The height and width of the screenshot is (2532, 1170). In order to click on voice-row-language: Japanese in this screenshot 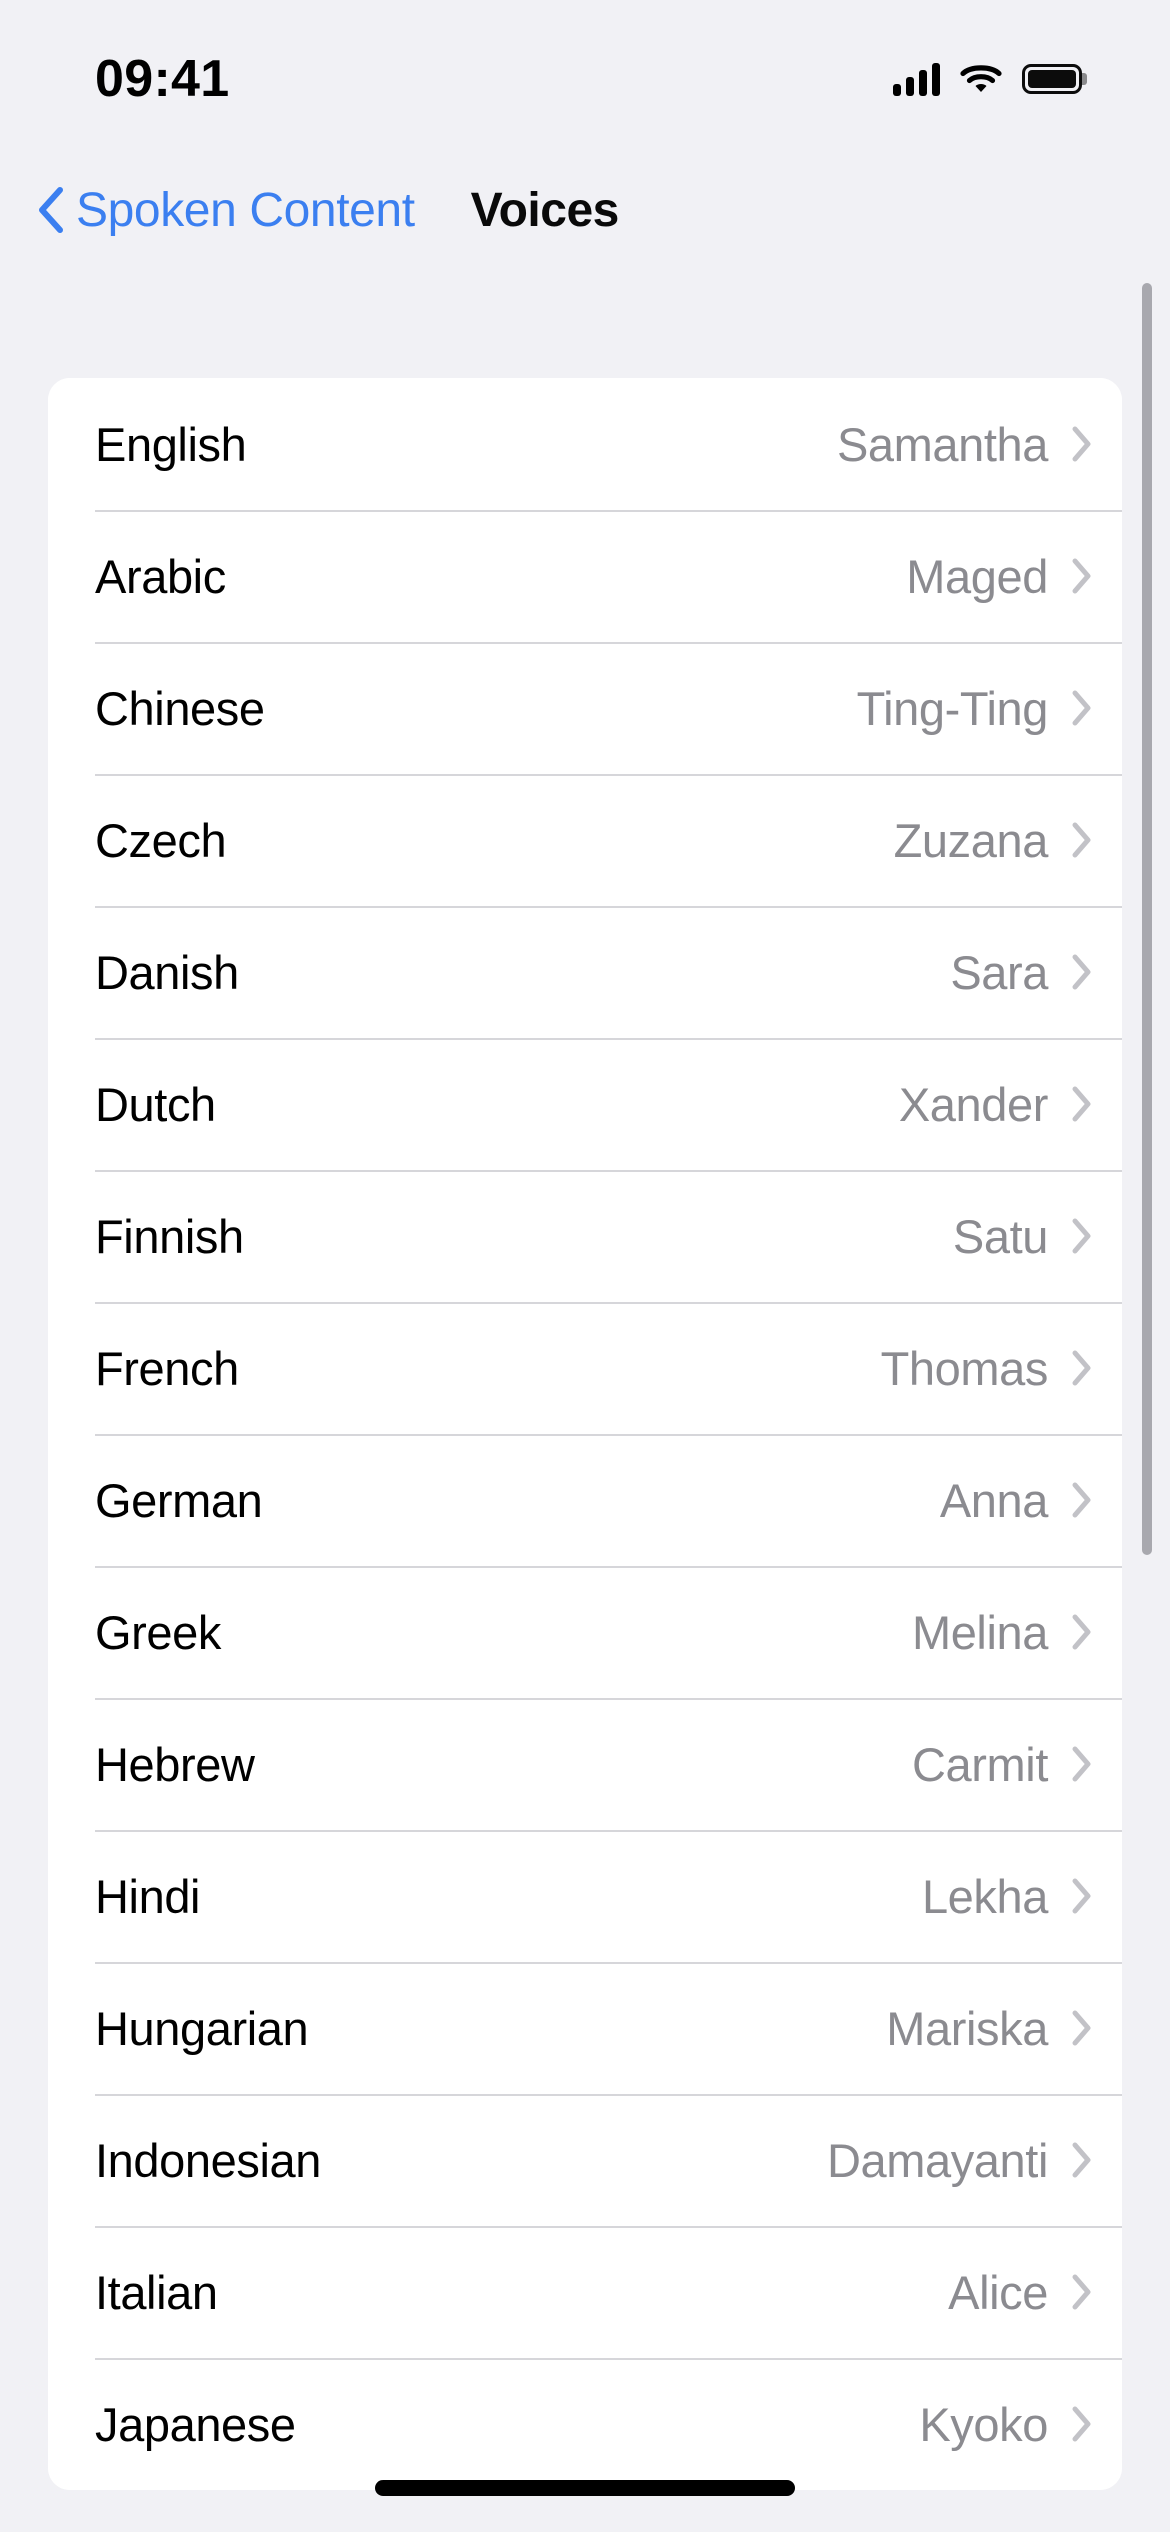, I will do `click(195, 2424)`.